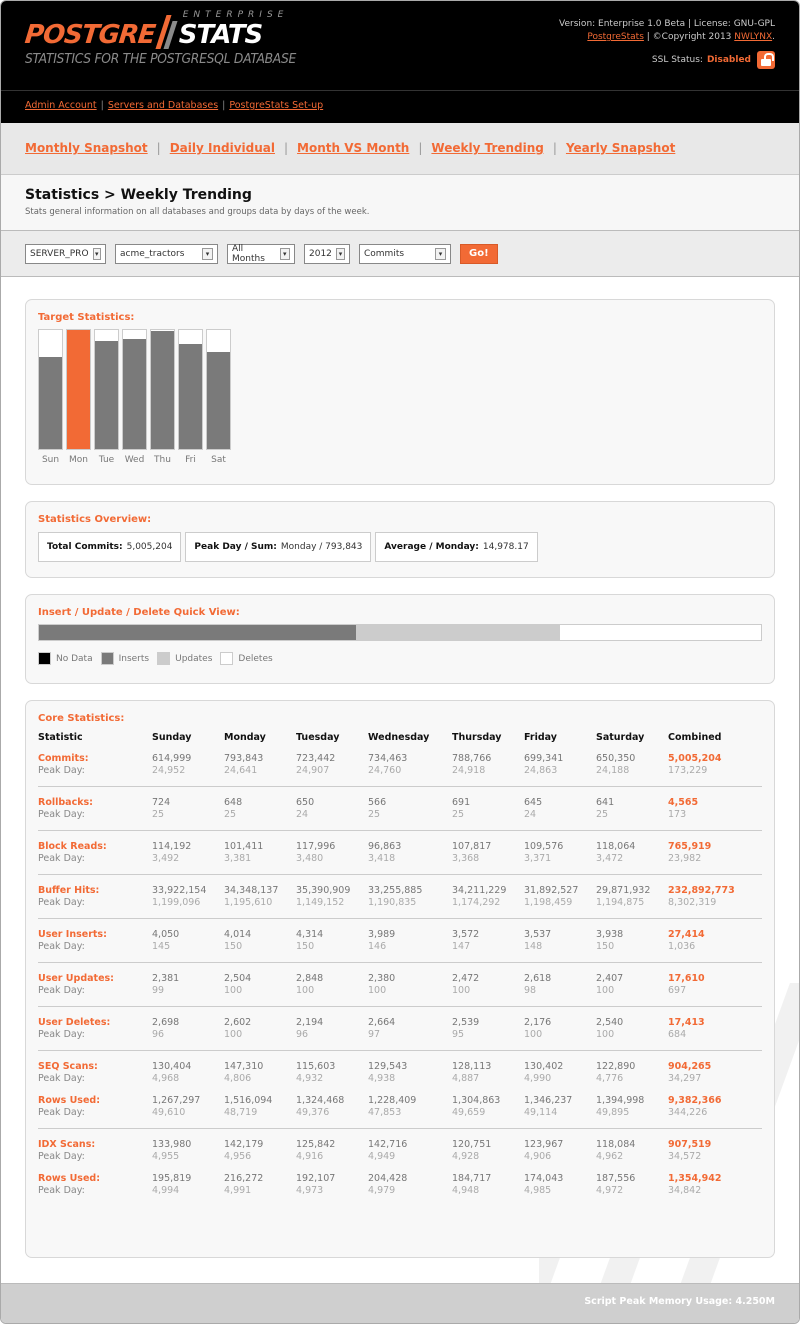 The height and width of the screenshot is (1324, 800). I want to click on day-cell: 123,967 4,906, so click(560, 1149).